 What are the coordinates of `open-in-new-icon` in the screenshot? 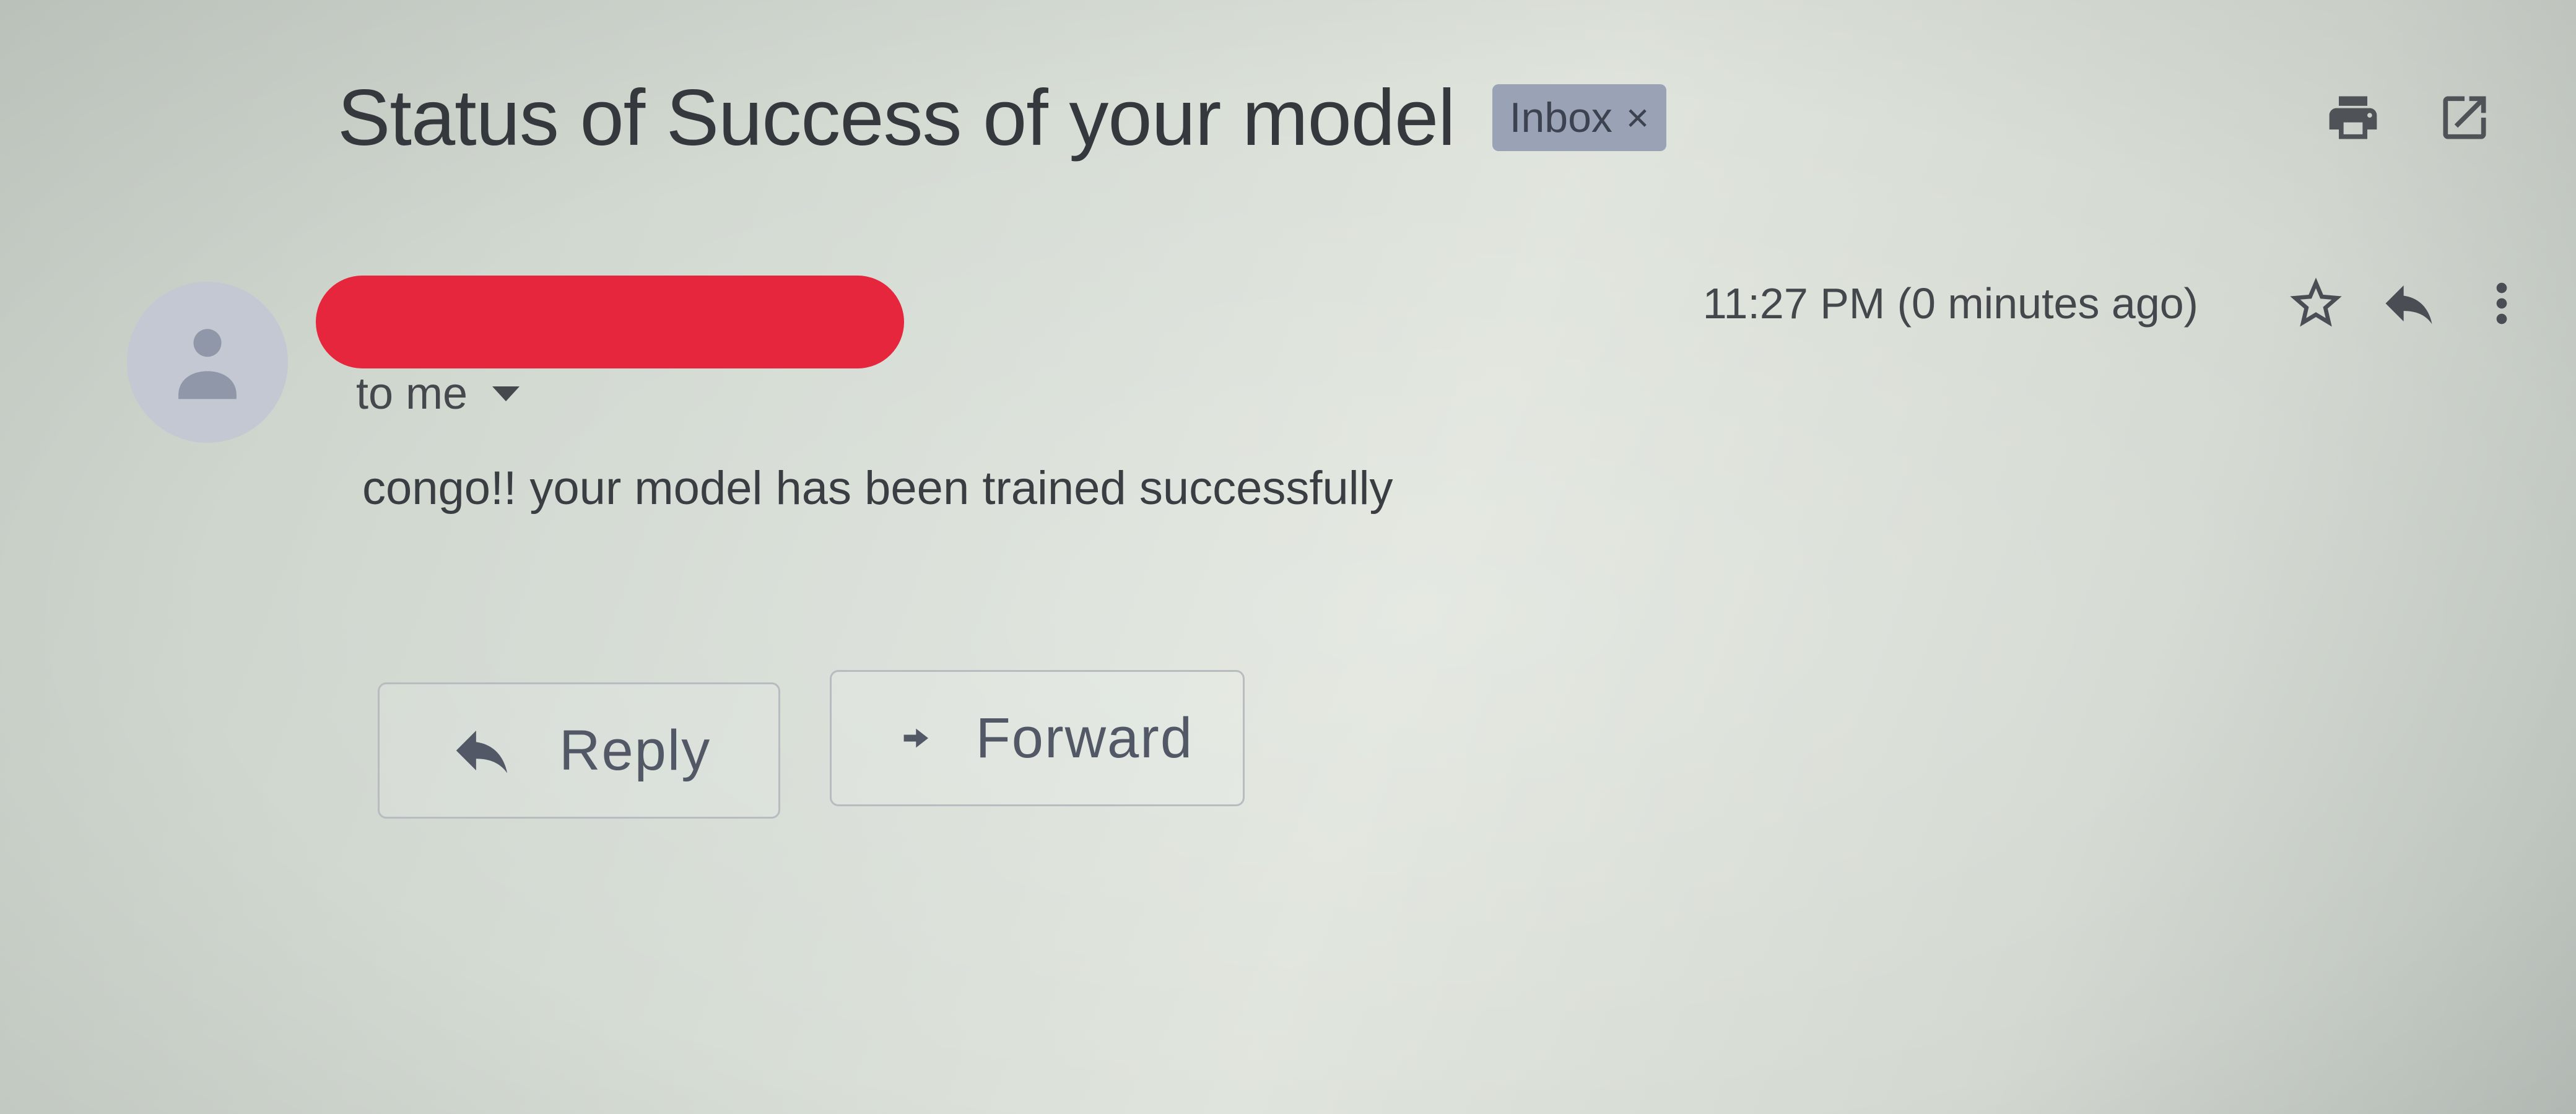 It's located at (2464, 117).